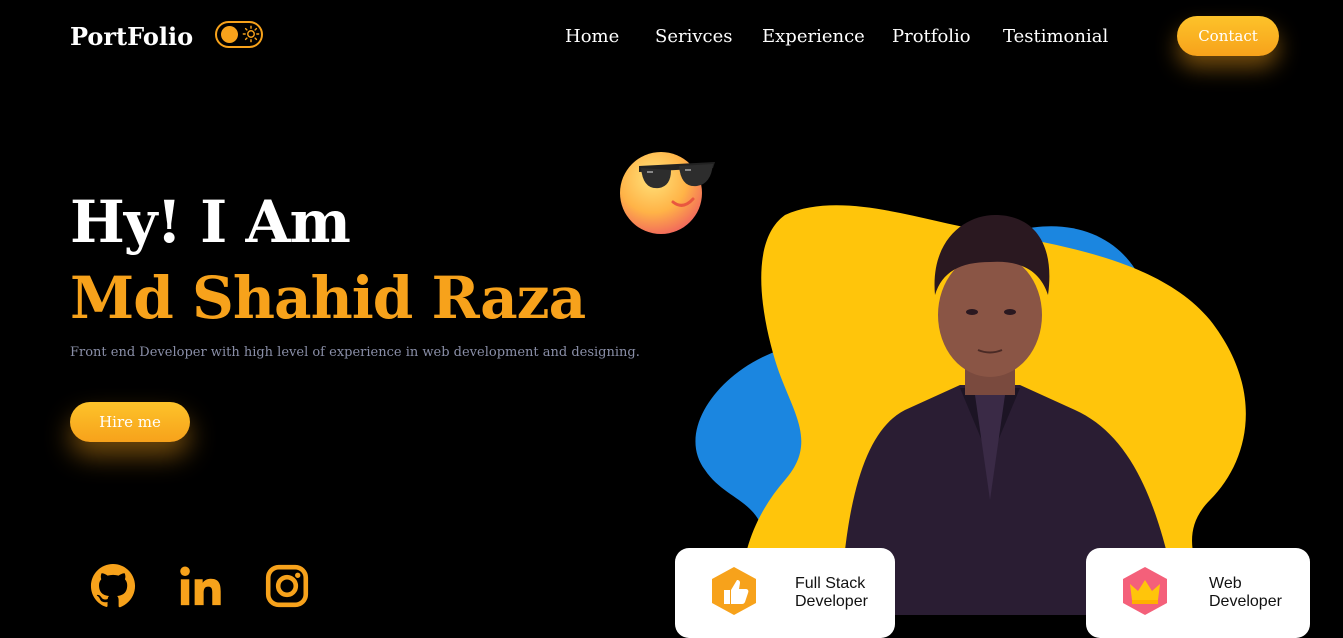  What do you see at coordinates (592, 36) in the screenshot?
I see `nav-home: Home` at bounding box center [592, 36].